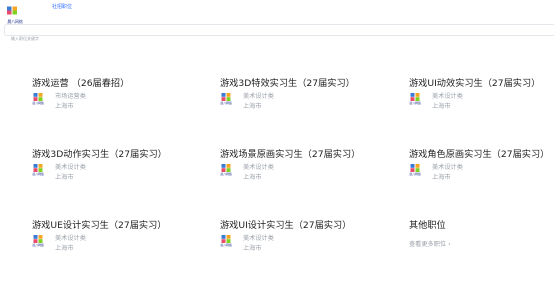 The width and height of the screenshot is (554, 285). I want to click on job-card: 游戏3D动作实习生（27届实习） 晨八网络 美术设计类 上海市, so click(124, 169).